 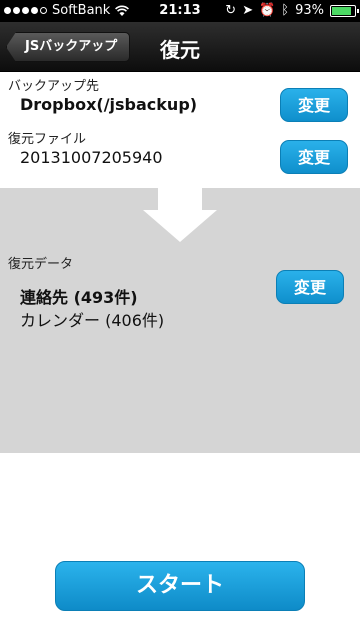 I want to click on change-backup-destination-button: 変更, so click(x=314, y=105).